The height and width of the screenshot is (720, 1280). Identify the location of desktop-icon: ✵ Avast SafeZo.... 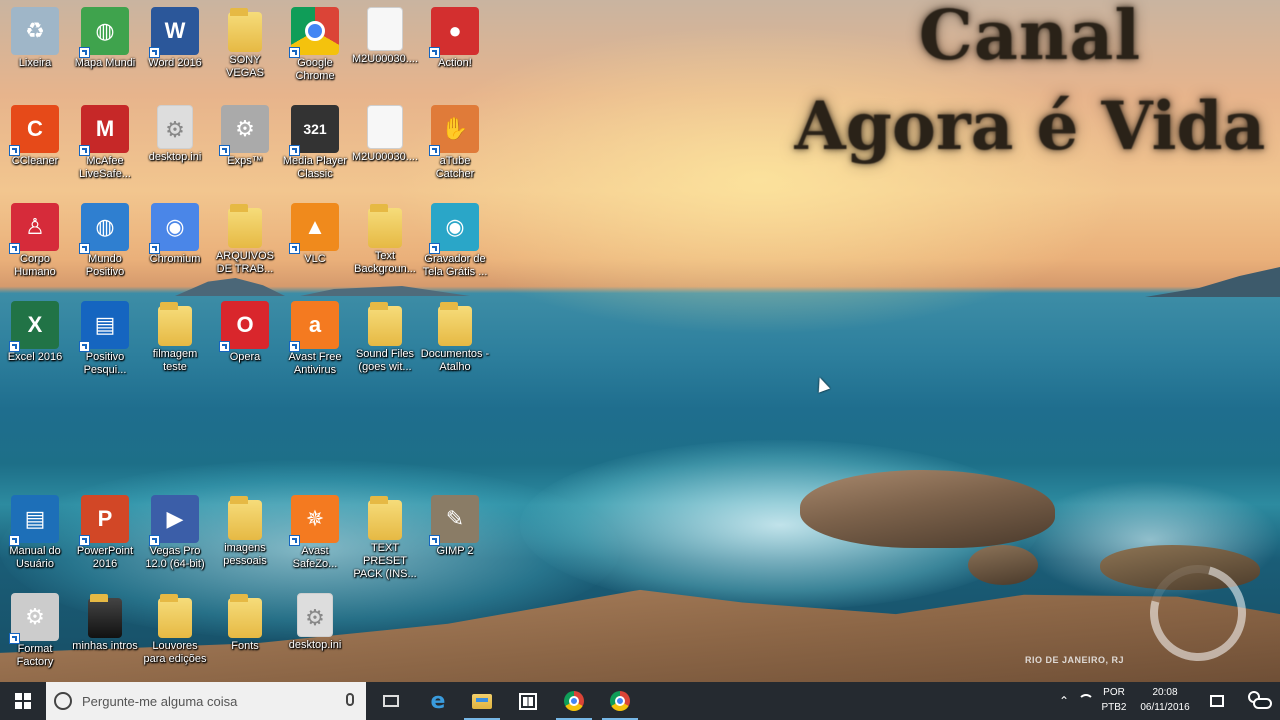
(315, 533).